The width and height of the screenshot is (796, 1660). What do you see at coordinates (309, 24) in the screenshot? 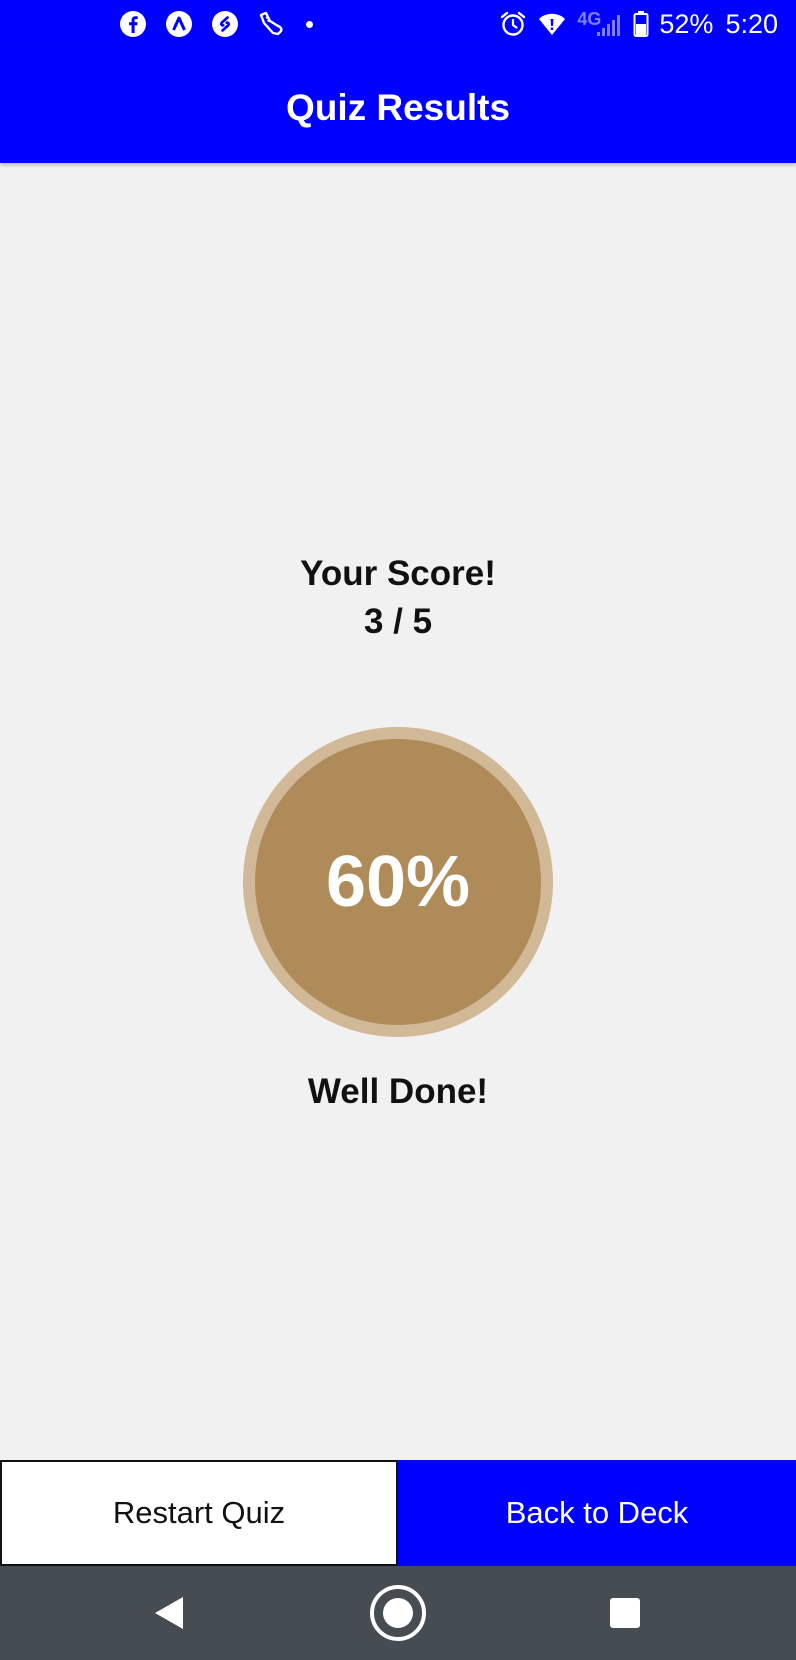
I see `notification-dot-icon` at bounding box center [309, 24].